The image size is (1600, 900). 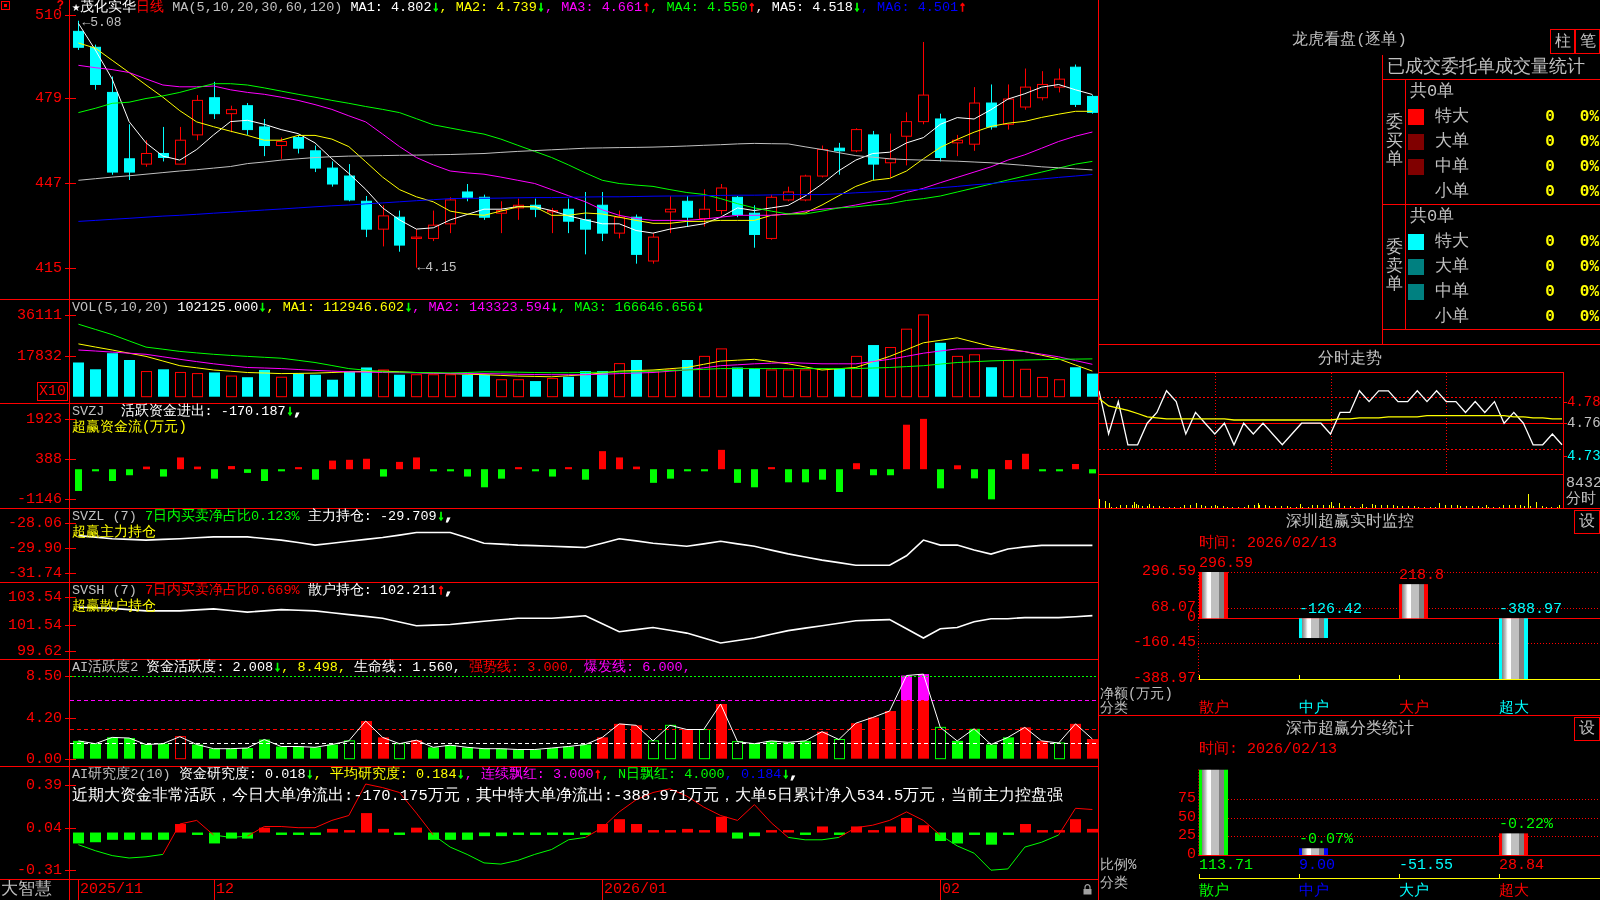 I want to click on legend-text: 散户持仓: 102.211, so click(x=371, y=591).